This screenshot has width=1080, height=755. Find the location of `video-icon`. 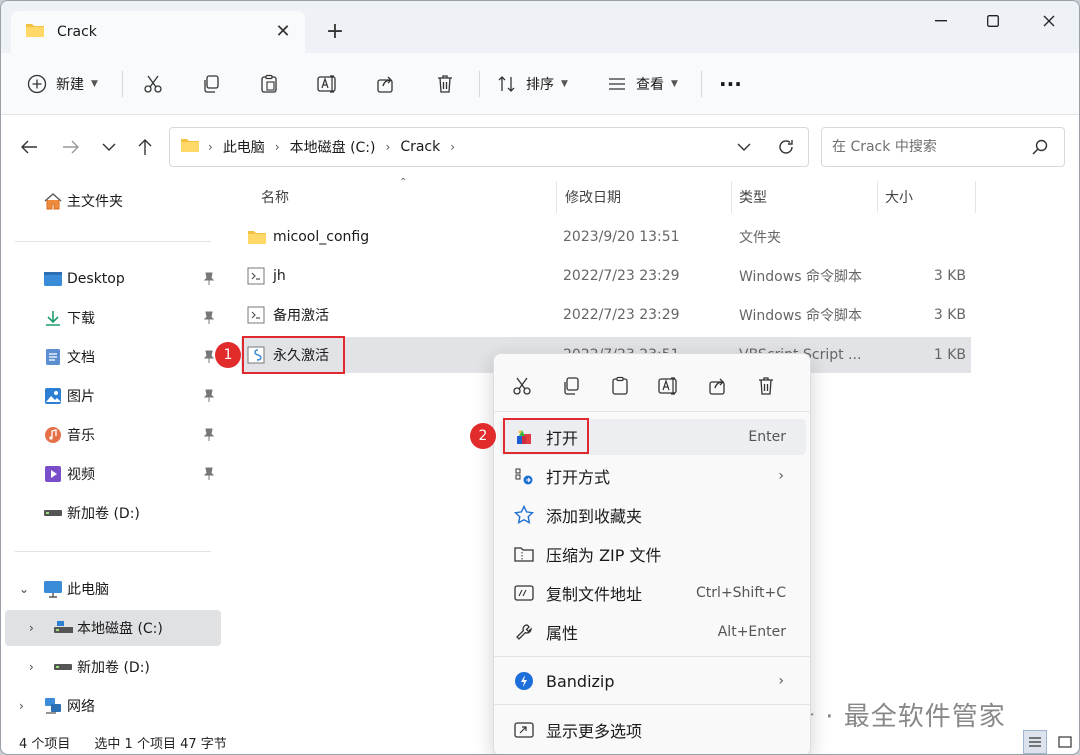

video-icon is located at coordinates (53, 474).